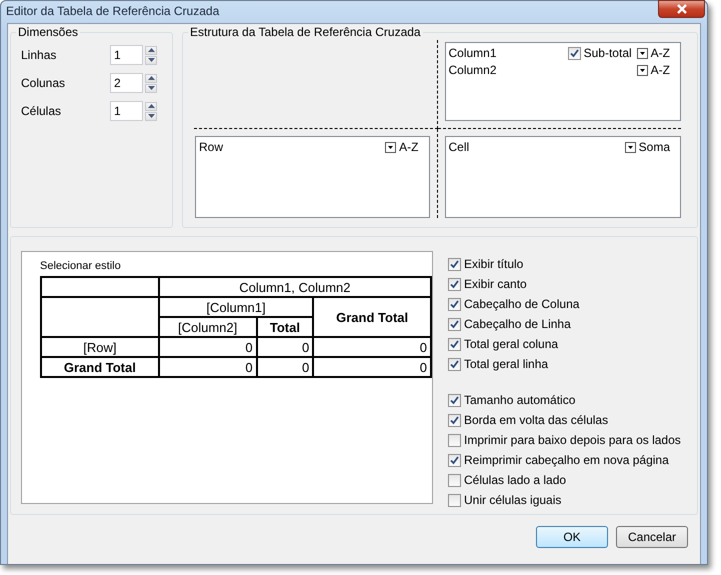  What do you see at coordinates (100, 347) in the screenshot?
I see `row-header: [Row]` at bounding box center [100, 347].